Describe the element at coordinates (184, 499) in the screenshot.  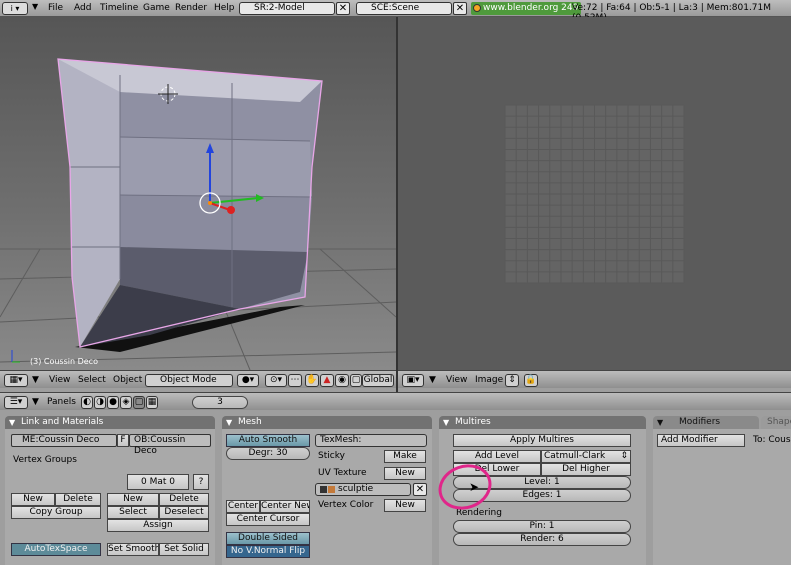
I see `material-delete-button: Delete` at that location.